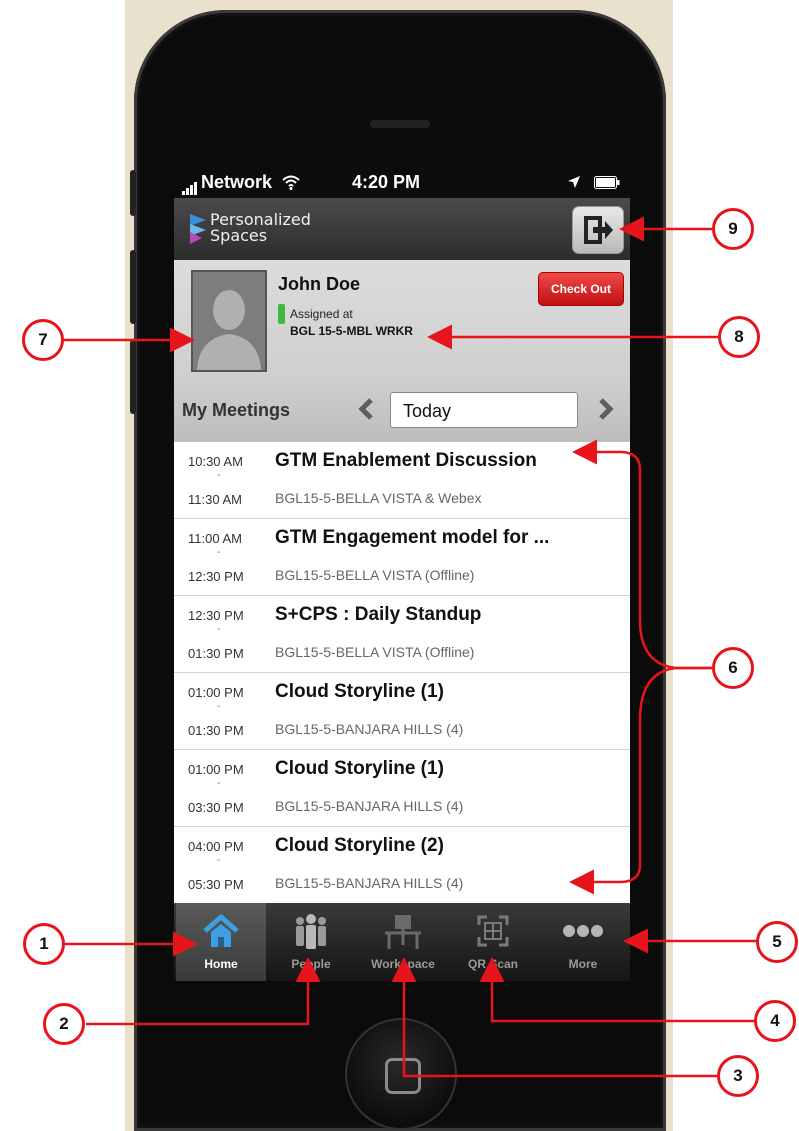  I want to click on logo-icon, so click(198, 229).